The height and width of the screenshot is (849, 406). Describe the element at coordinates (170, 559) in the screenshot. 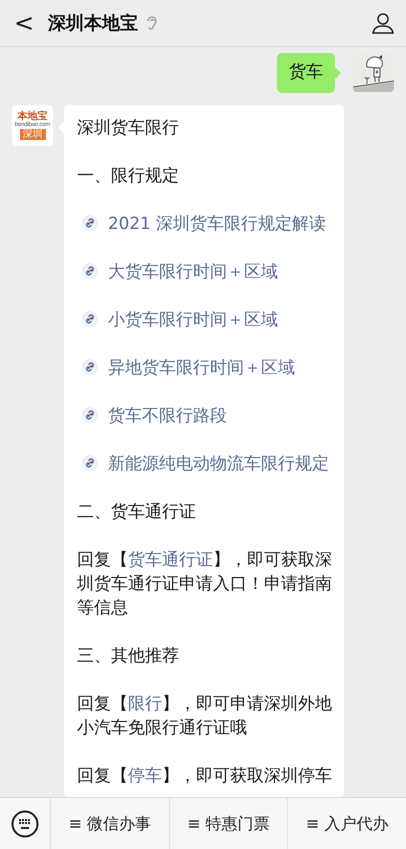

I see `keyword-link: 货车通行证` at that location.